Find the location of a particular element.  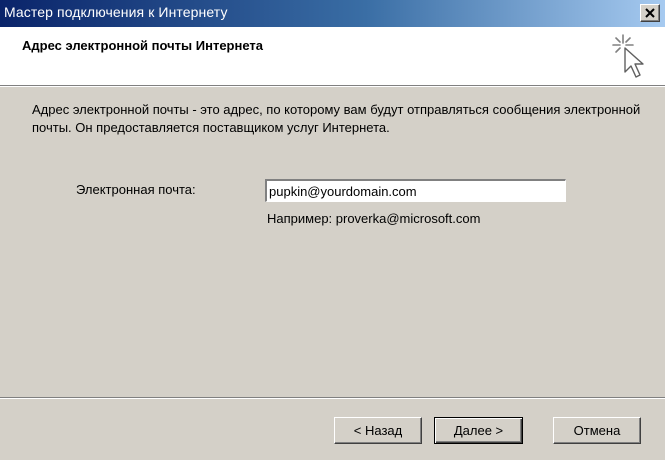

wizard-header: Адрес электронной почты Интернета is located at coordinates (332, 56).